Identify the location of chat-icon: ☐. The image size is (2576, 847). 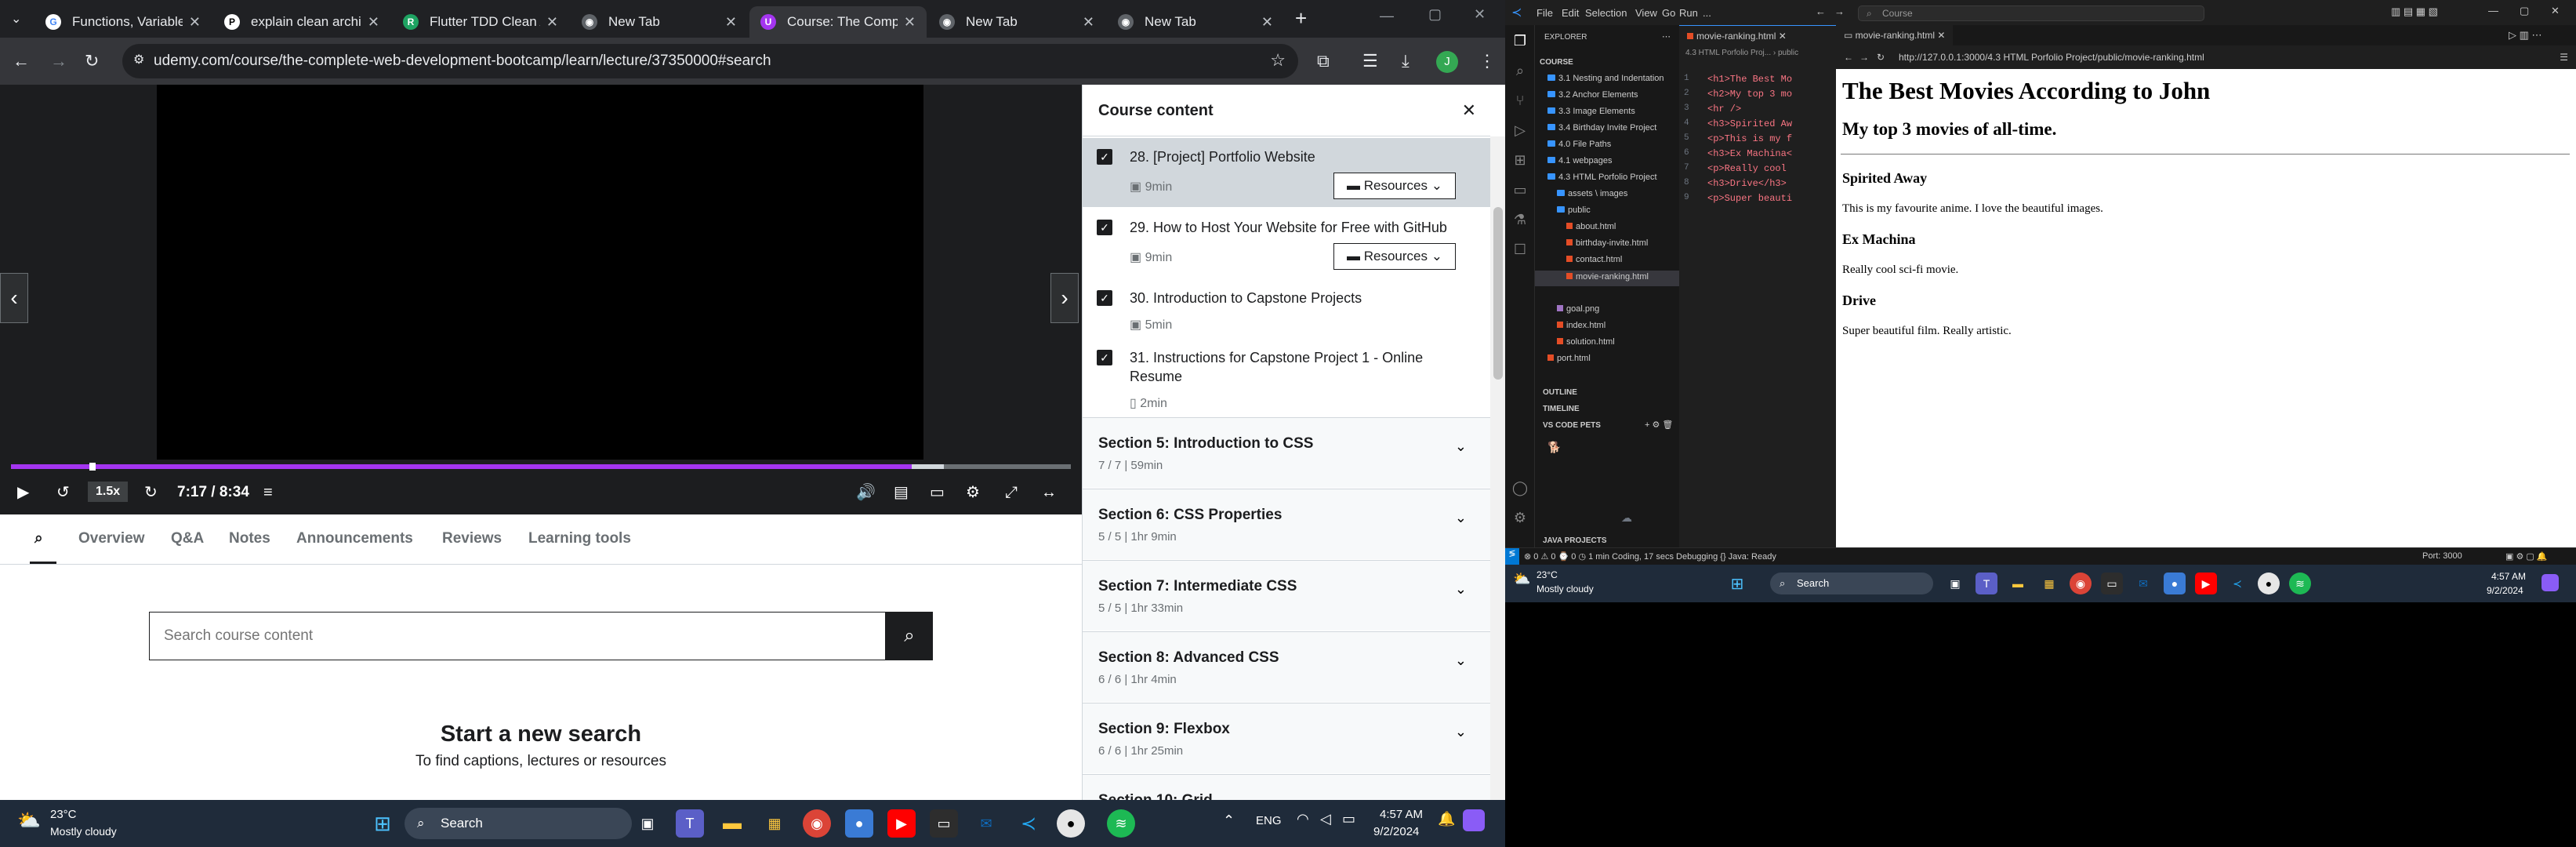
(1520, 250).